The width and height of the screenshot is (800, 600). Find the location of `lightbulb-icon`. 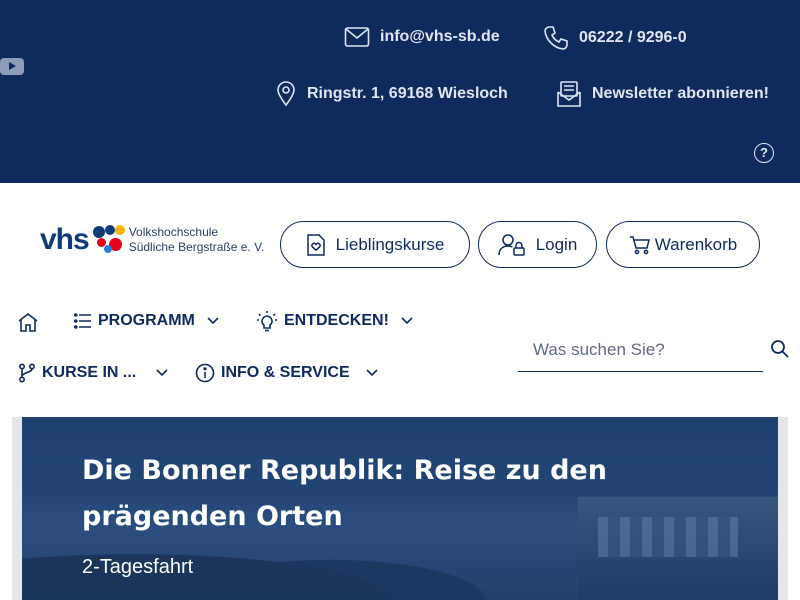

lightbulb-icon is located at coordinates (267, 321).